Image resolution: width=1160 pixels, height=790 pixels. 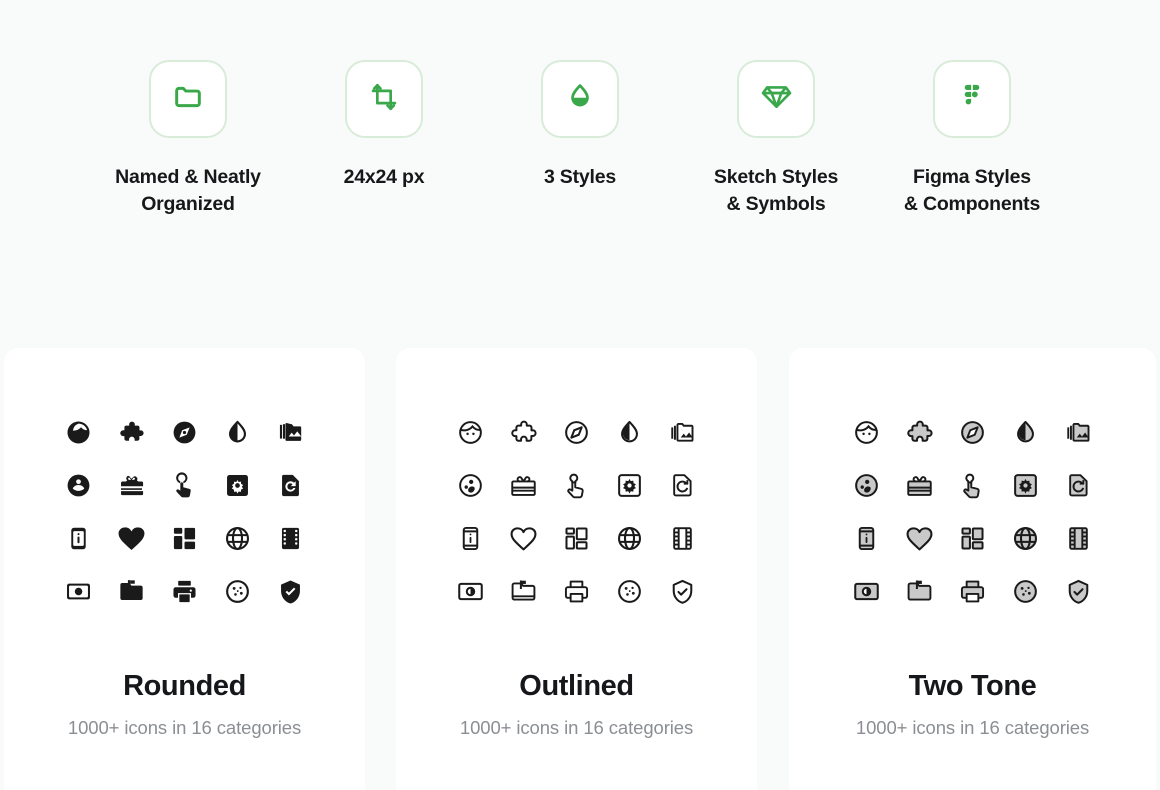 What do you see at coordinates (580, 177) in the screenshot?
I see `feature-label-2: 3 Styles` at bounding box center [580, 177].